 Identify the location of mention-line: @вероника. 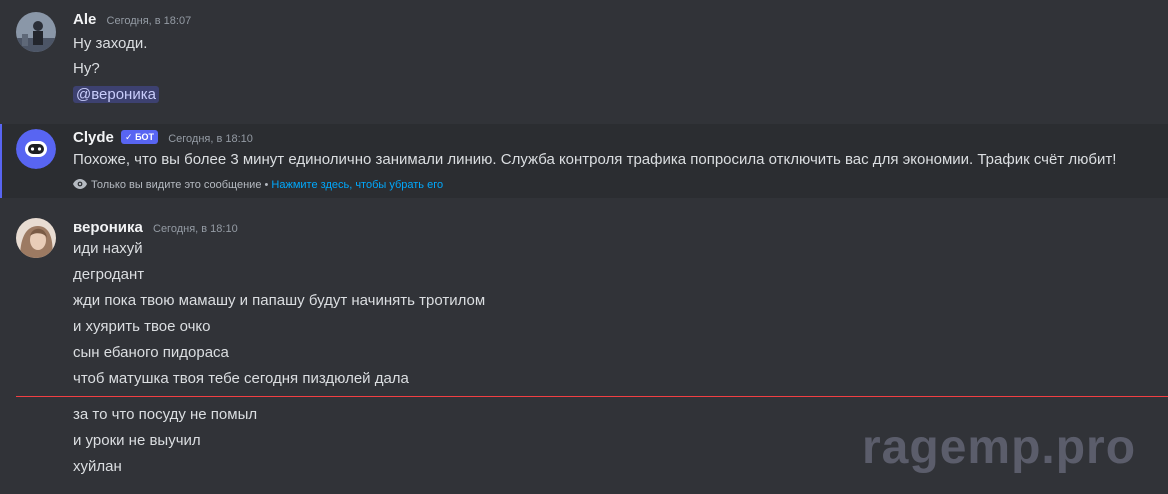
(116, 95).